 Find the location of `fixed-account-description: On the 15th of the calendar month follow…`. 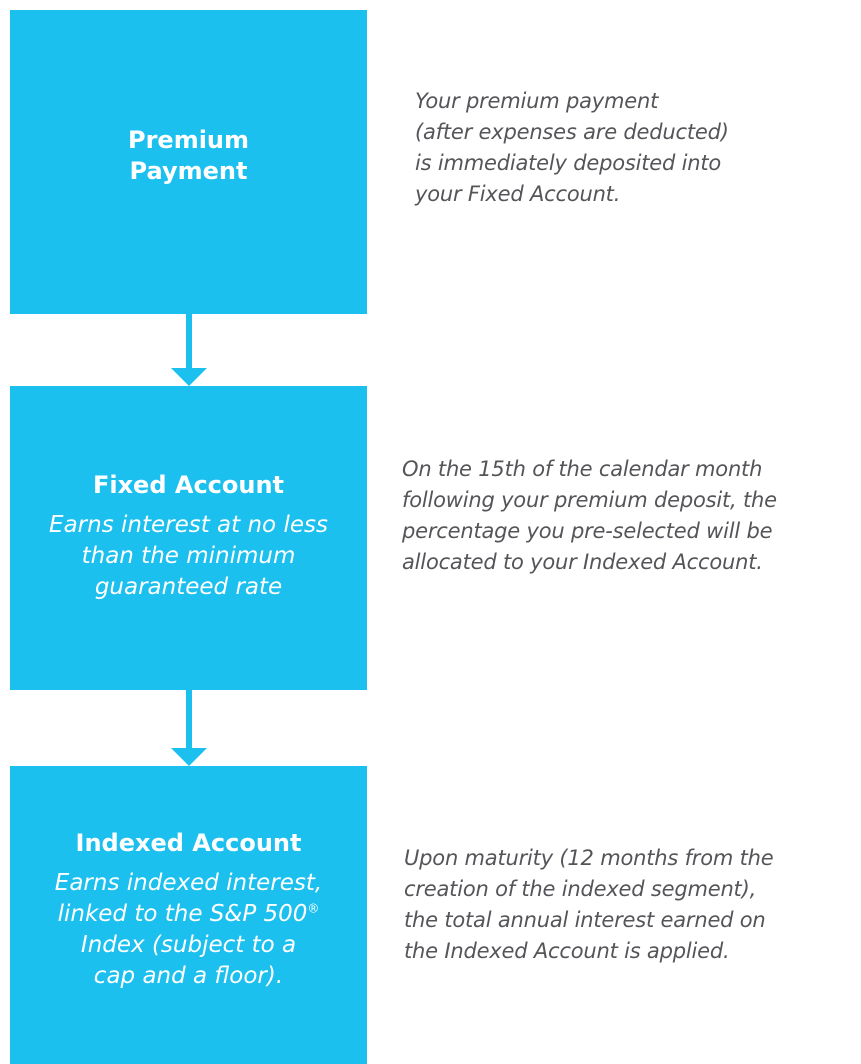

fixed-account-description: On the 15th of the calendar month follow… is located at coordinates (589, 516).